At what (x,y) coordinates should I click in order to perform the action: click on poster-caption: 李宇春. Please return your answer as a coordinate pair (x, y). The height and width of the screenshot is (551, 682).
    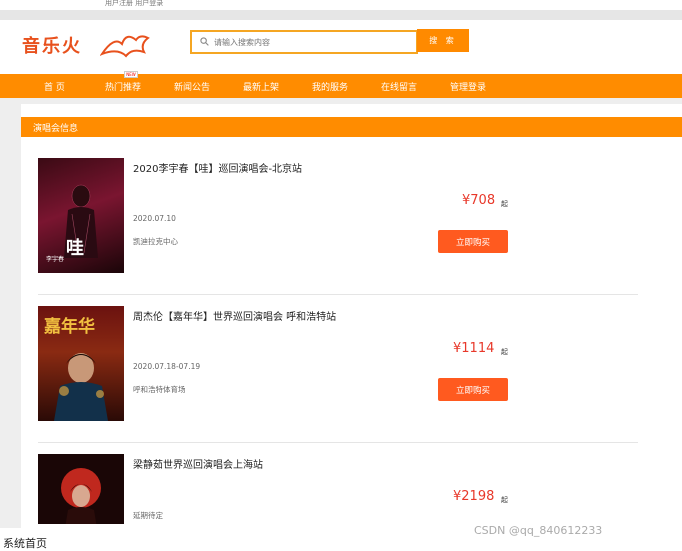
    Looking at the image, I should click on (55, 259).